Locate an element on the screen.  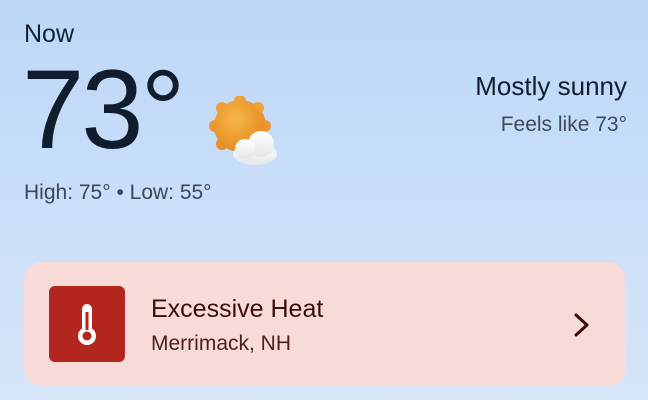
now-label: Now is located at coordinates (49, 34).